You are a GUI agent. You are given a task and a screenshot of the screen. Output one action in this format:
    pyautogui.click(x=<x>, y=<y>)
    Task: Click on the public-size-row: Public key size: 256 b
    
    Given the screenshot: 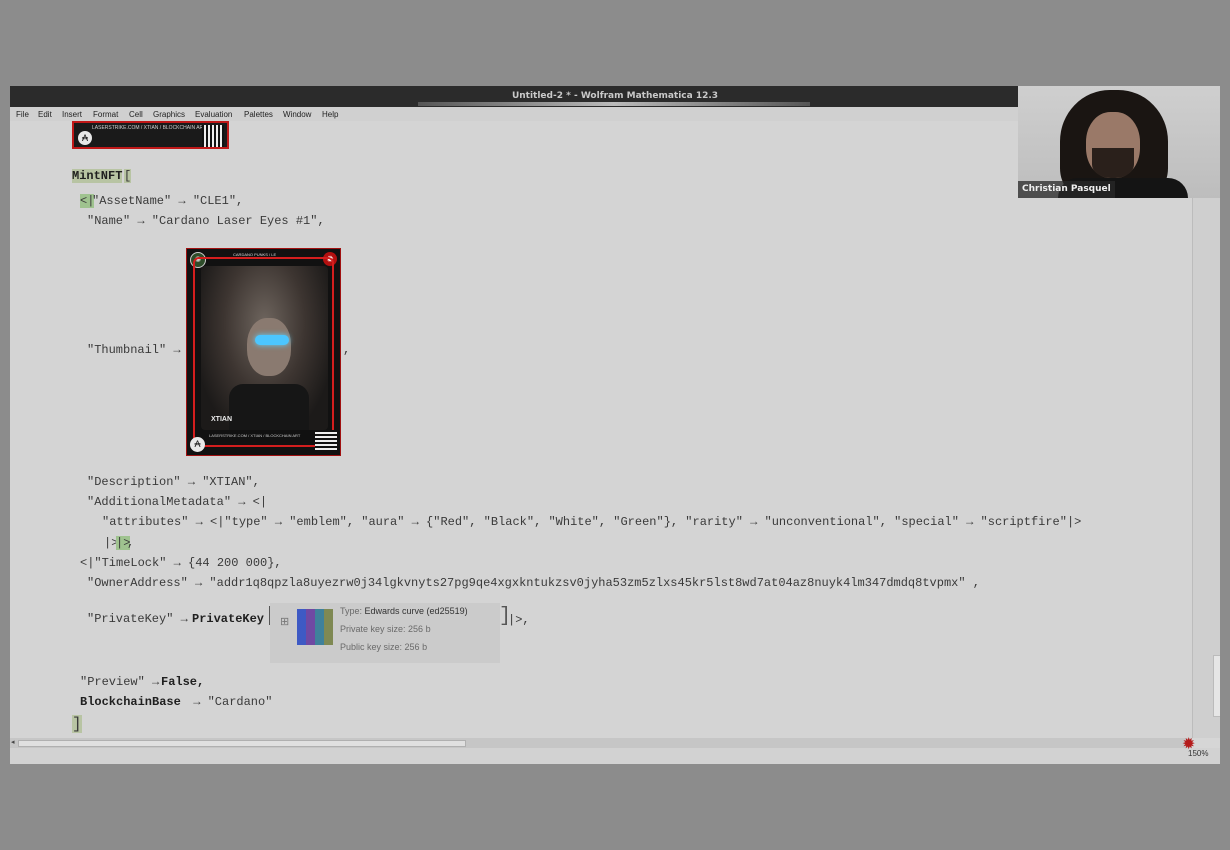 What is the action you would take?
    pyautogui.click(x=383, y=647)
    